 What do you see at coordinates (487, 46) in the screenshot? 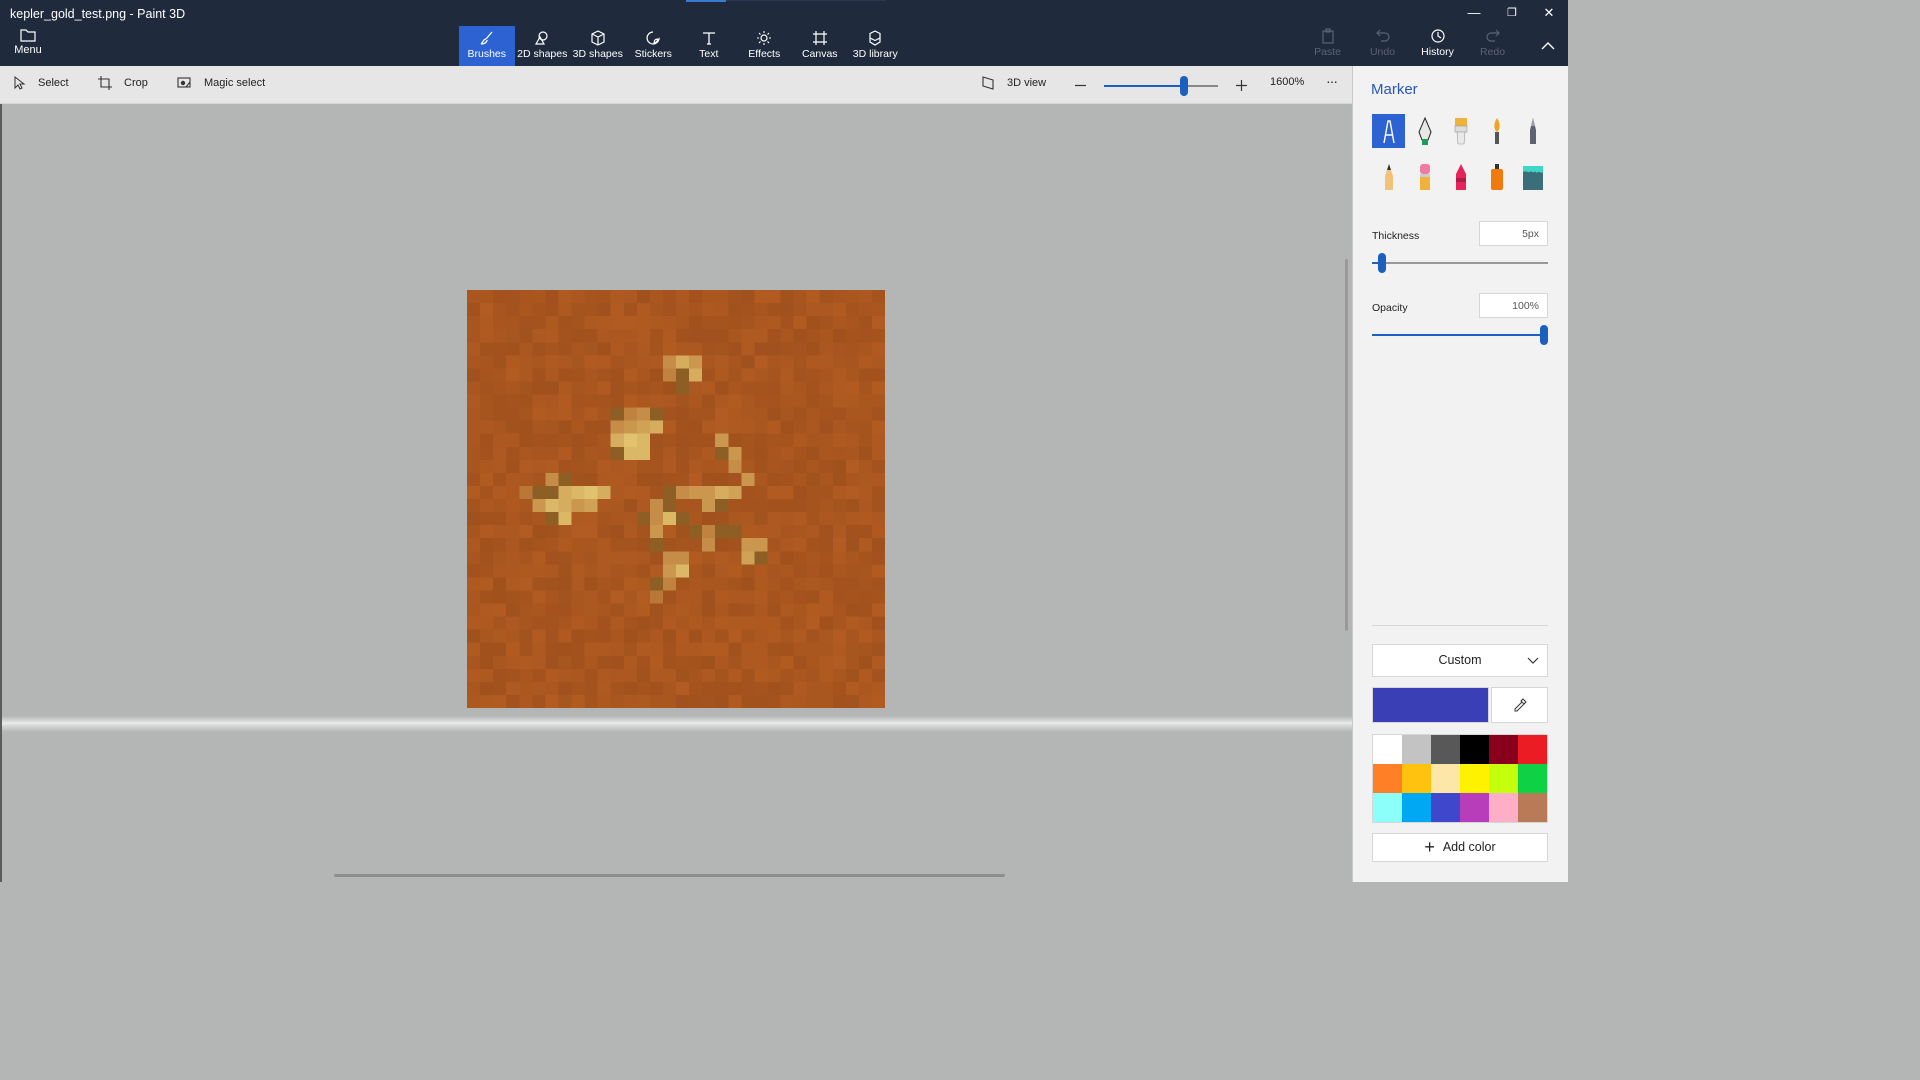
I see `tab-brushes: Brushes` at bounding box center [487, 46].